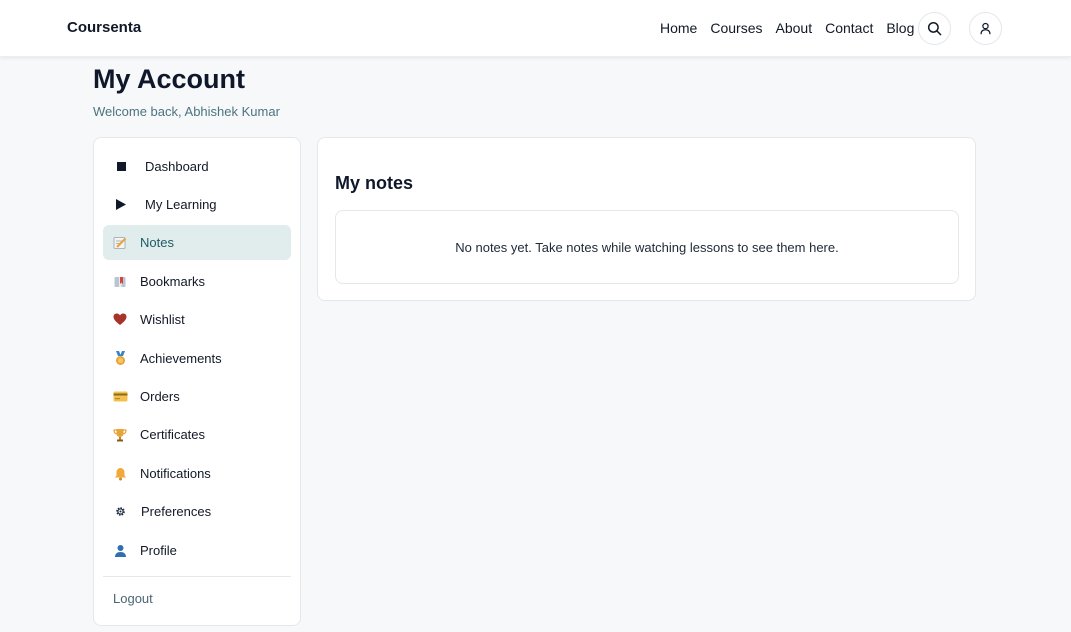 The height and width of the screenshot is (632, 1071). Describe the element at coordinates (162, 319) in the screenshot. I see `sidebar-item-label: Wishlist` at that location.